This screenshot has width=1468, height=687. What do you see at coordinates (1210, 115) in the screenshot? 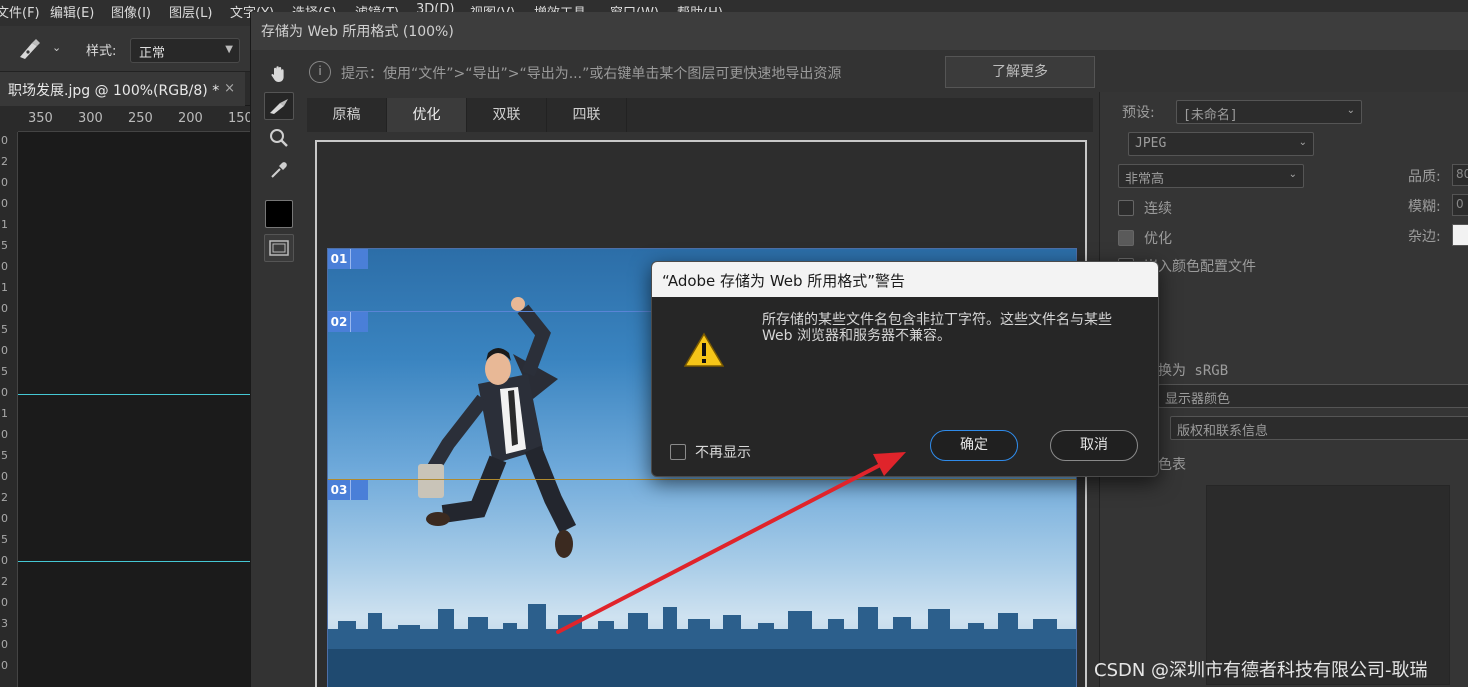
I see `preset-value: [未命名]` at bounding box center [1210, 115].